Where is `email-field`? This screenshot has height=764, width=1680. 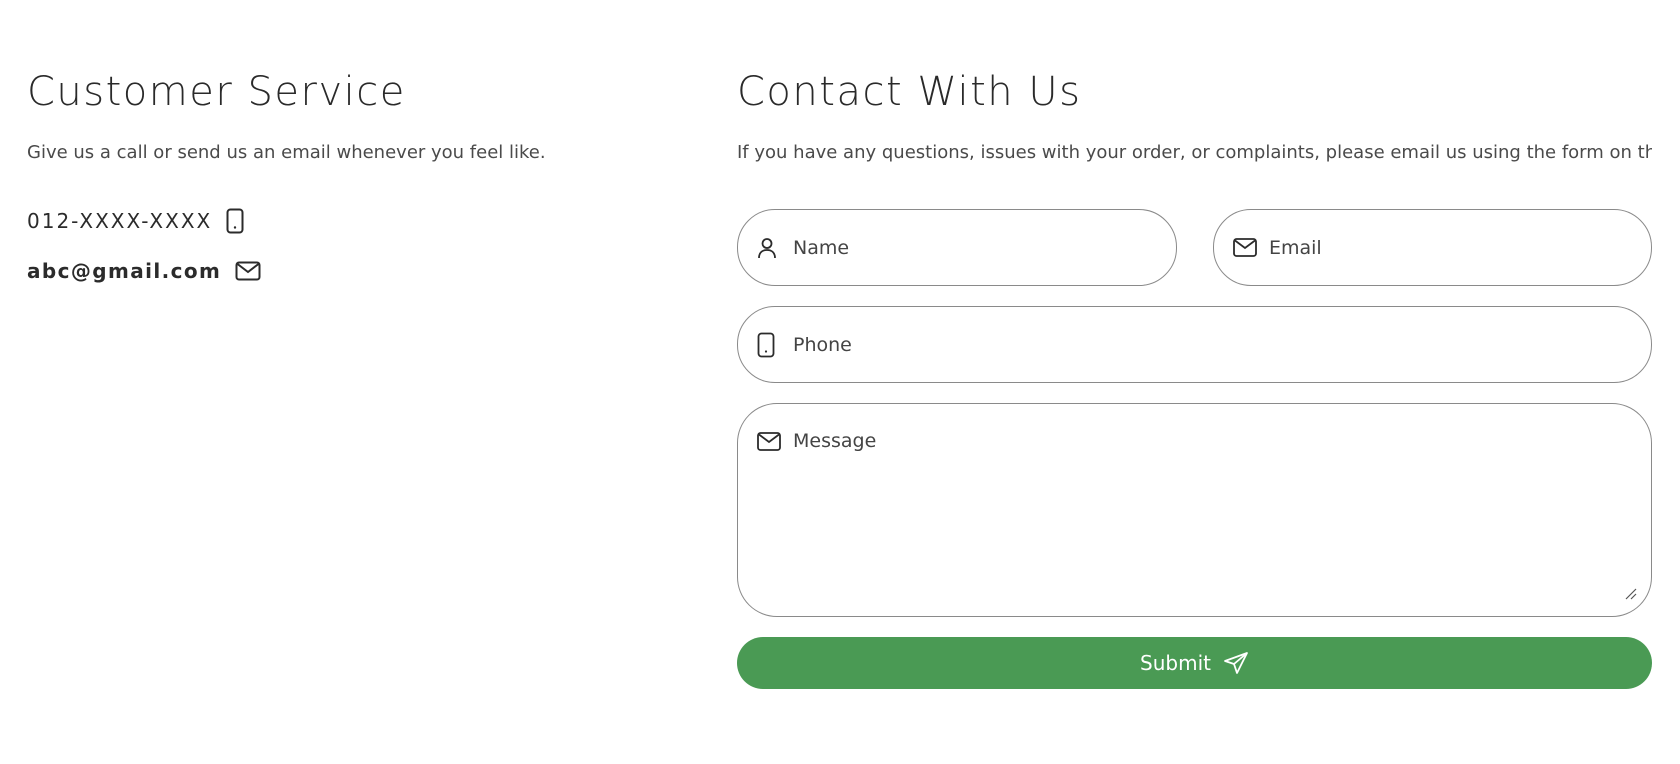 email-field is located at coordinates (1432, 247).